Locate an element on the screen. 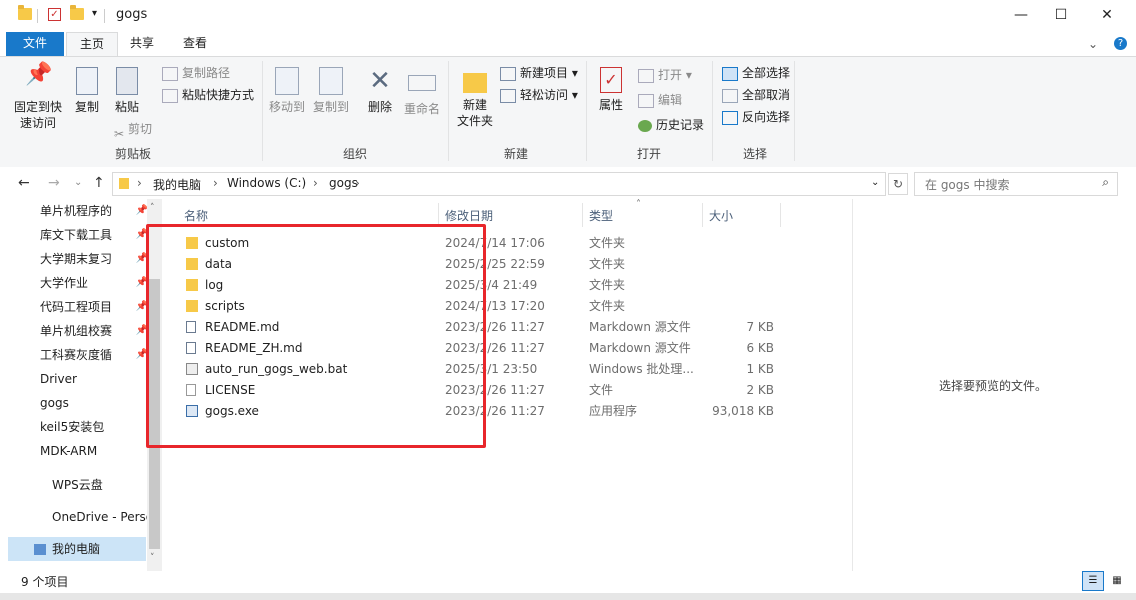 The height and width of the screenshot is (600, 1136). computer-icon is located at coordinates (40, 549).